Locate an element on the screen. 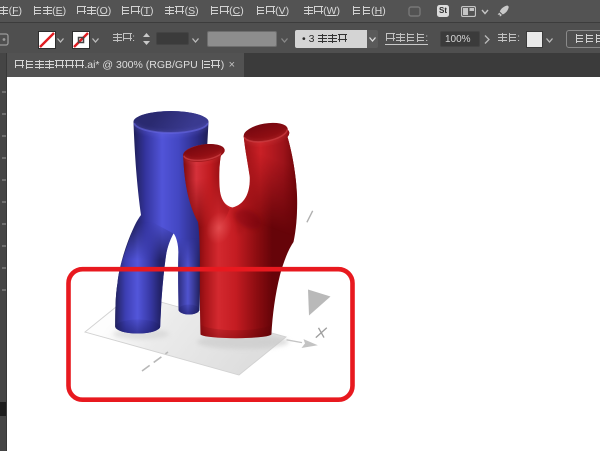 Image resolution: width=600 pixels, height=451 pixels. brush-definition-field: • 3 is located at coordinates (331, 39).